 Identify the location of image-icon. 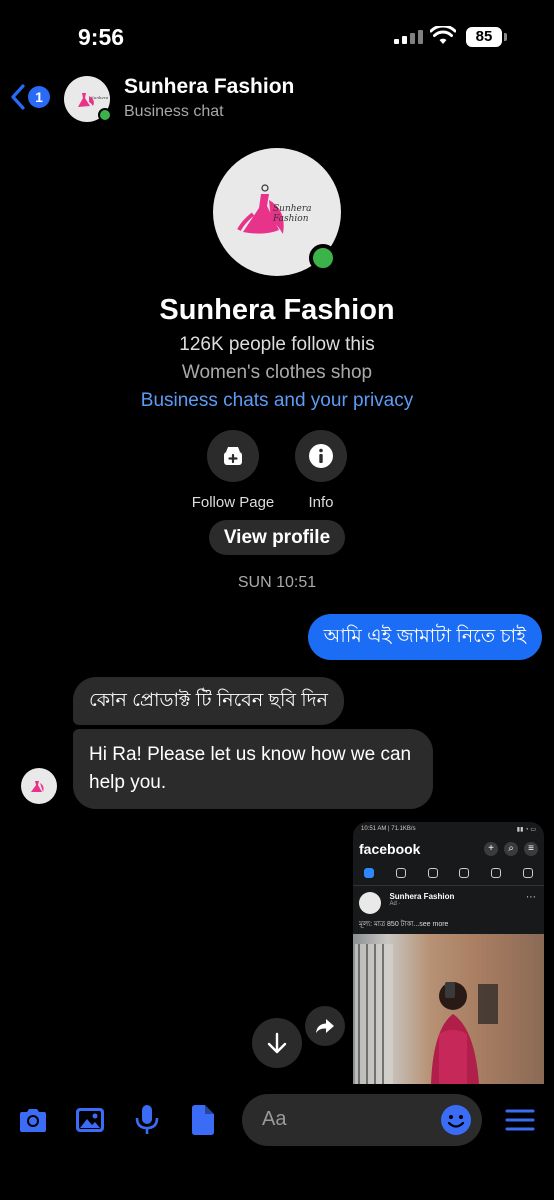
(90, 1120).